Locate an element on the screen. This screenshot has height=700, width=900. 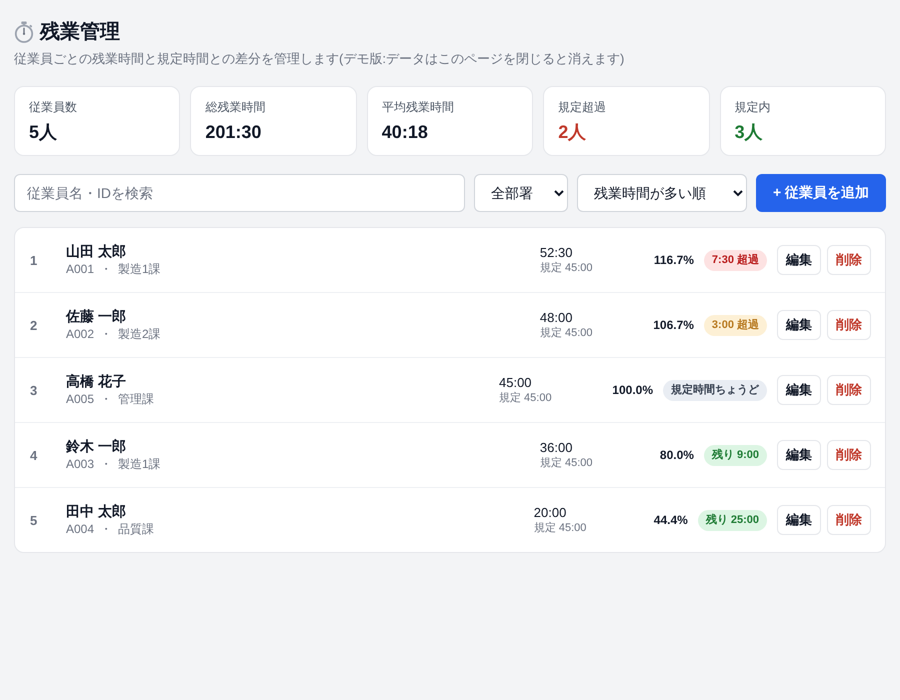
stat-label: 規定内 is located at coordinates (753, 107).